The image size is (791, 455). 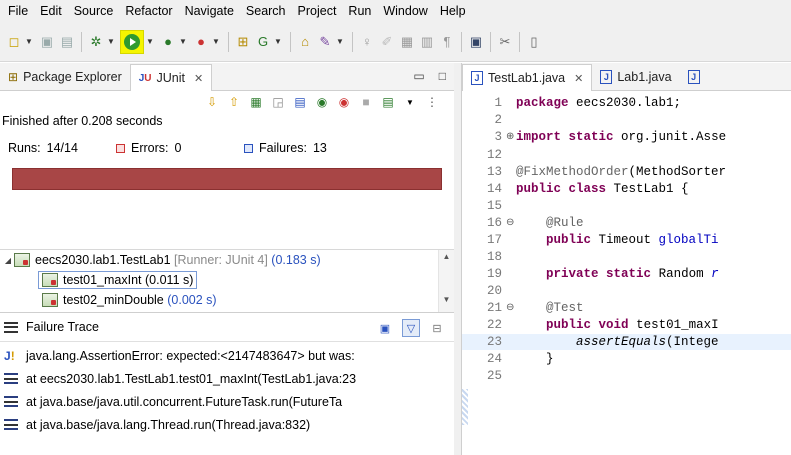 What do you see at coordinates (494, 274) in the screenshot?
I see `line-number: 19` at bounding box center [494, 274].